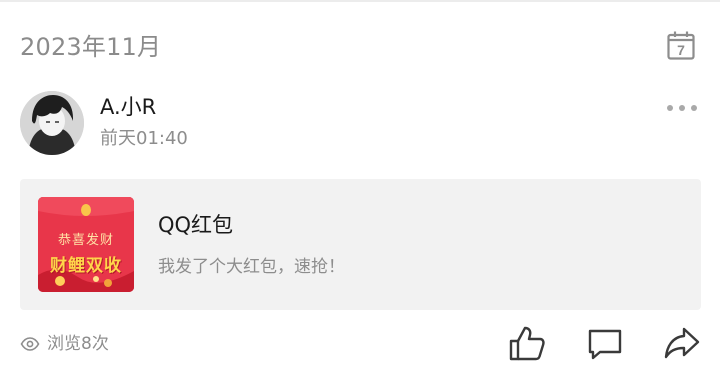 The width and height of the screenshot is (720, 382). What do you see at coordinates (128, 107) in the screenshot?
I see `author-name: A.小R` at bounding box center [128, 107].